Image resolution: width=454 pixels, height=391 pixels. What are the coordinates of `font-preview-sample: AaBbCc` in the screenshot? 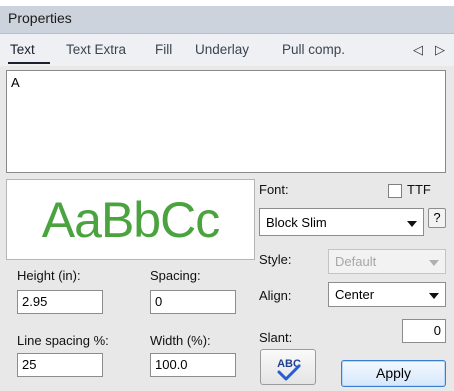 It's located at (130, 219).